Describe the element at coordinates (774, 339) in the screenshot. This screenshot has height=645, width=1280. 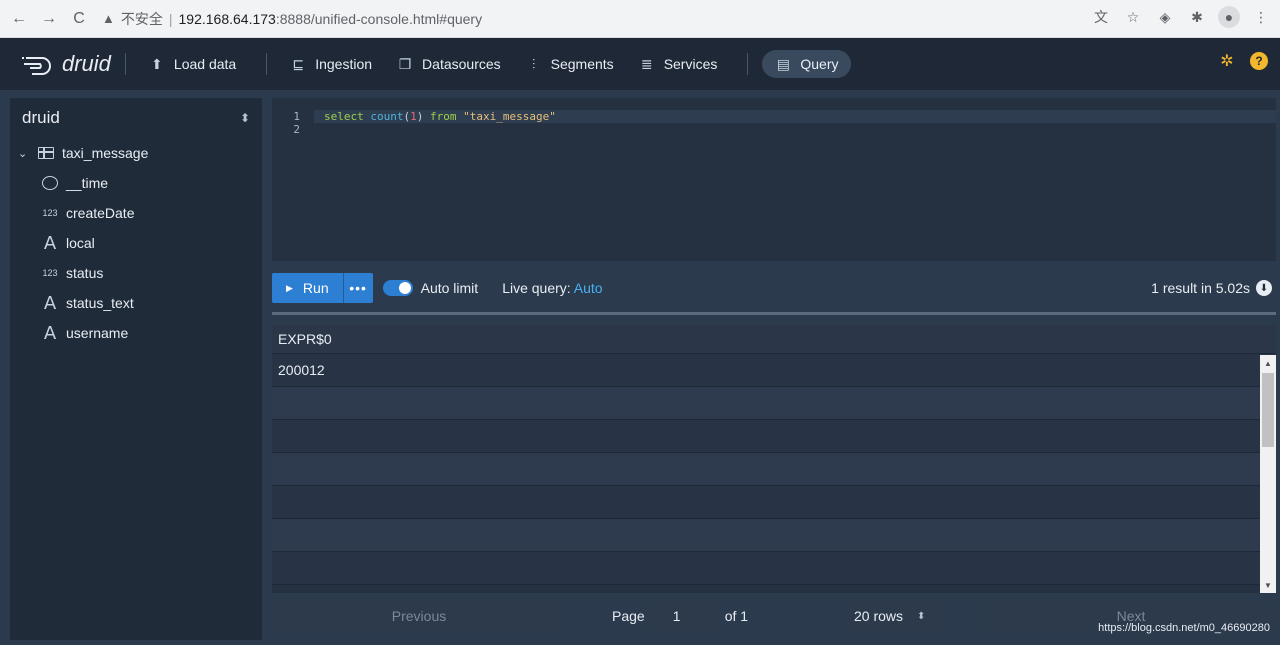
I see `table-header: EXPR$0` at that location.